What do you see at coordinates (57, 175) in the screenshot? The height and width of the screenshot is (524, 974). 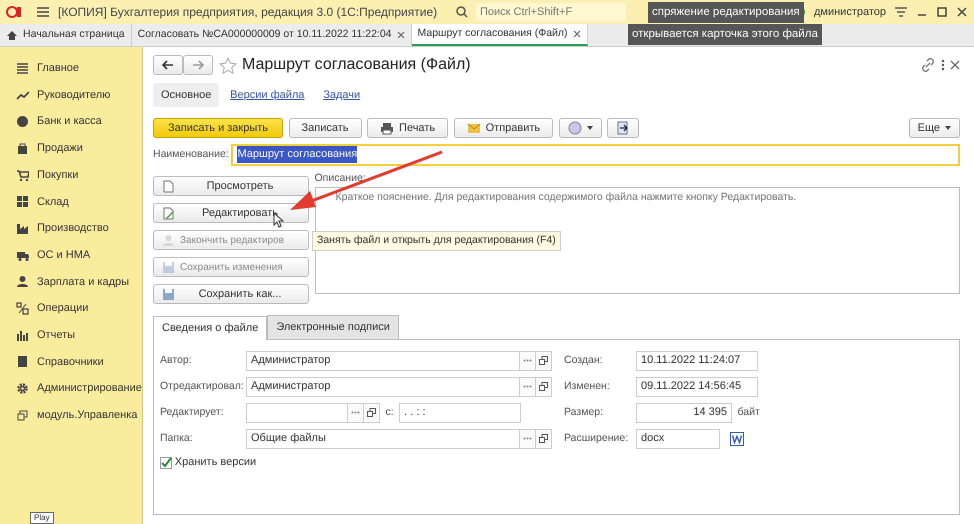 I see `sidebar-item: Покупки` at bounding box center [57, 175].